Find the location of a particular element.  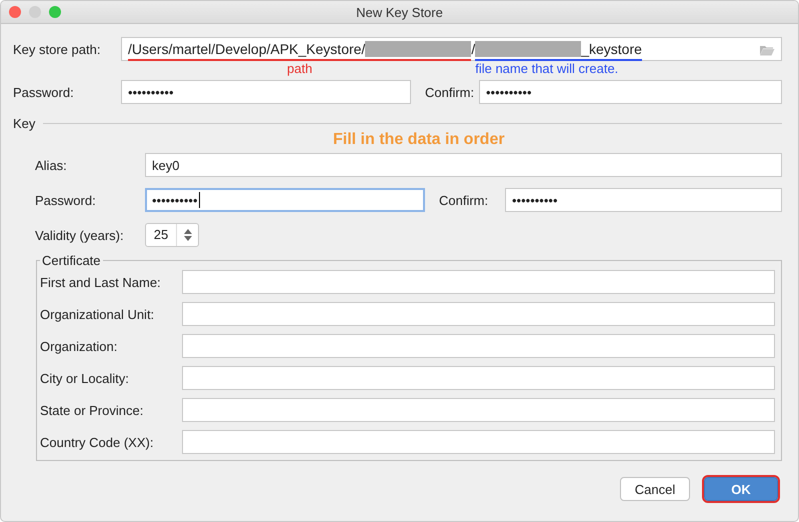

instruction-text: Fill in the data in order is located at coordinates (419, 140).